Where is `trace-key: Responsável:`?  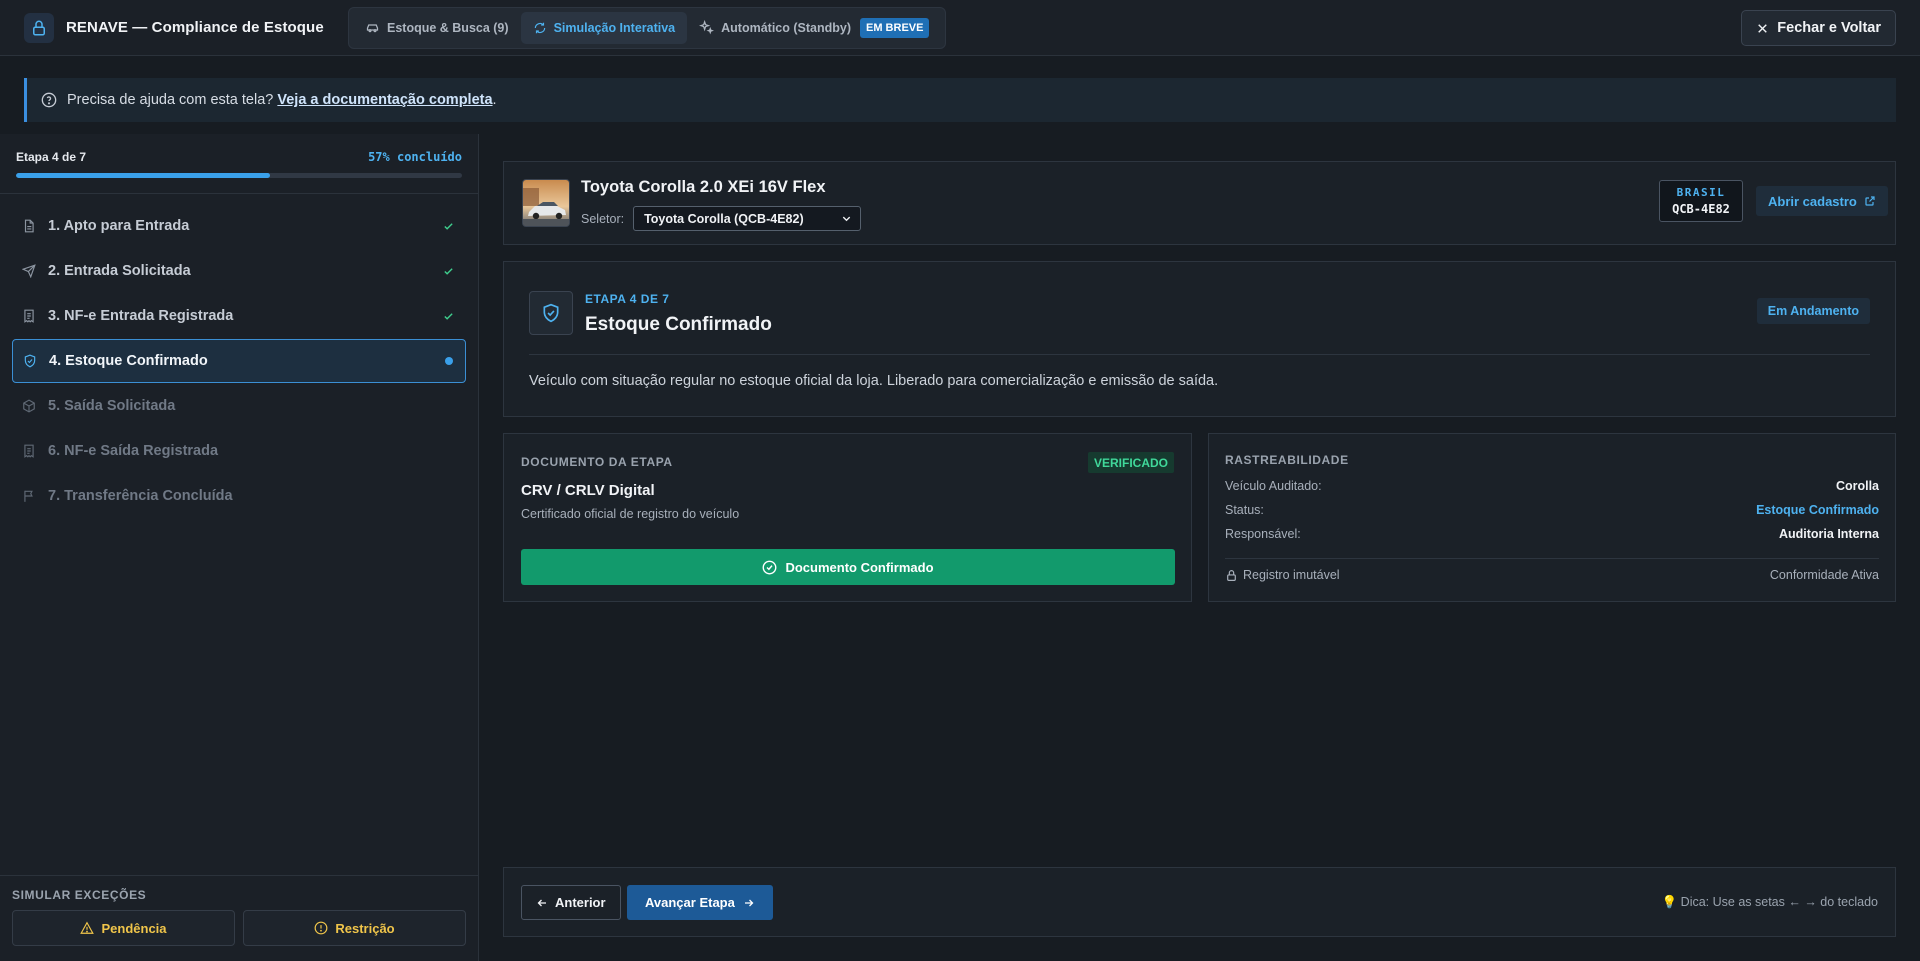 trace-key: Responsável: is located at coordinates (1263, 534).